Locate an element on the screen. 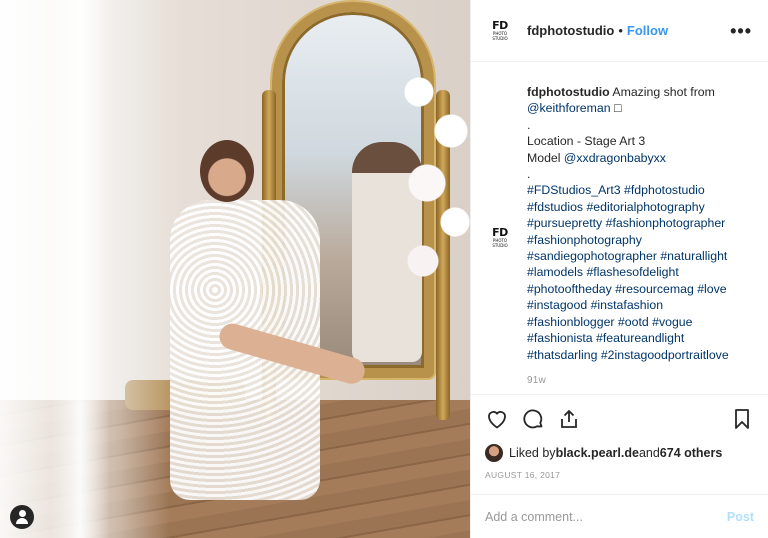 The image size is (768, 538). caption-time: 91w is located at coordinates (628, 381).